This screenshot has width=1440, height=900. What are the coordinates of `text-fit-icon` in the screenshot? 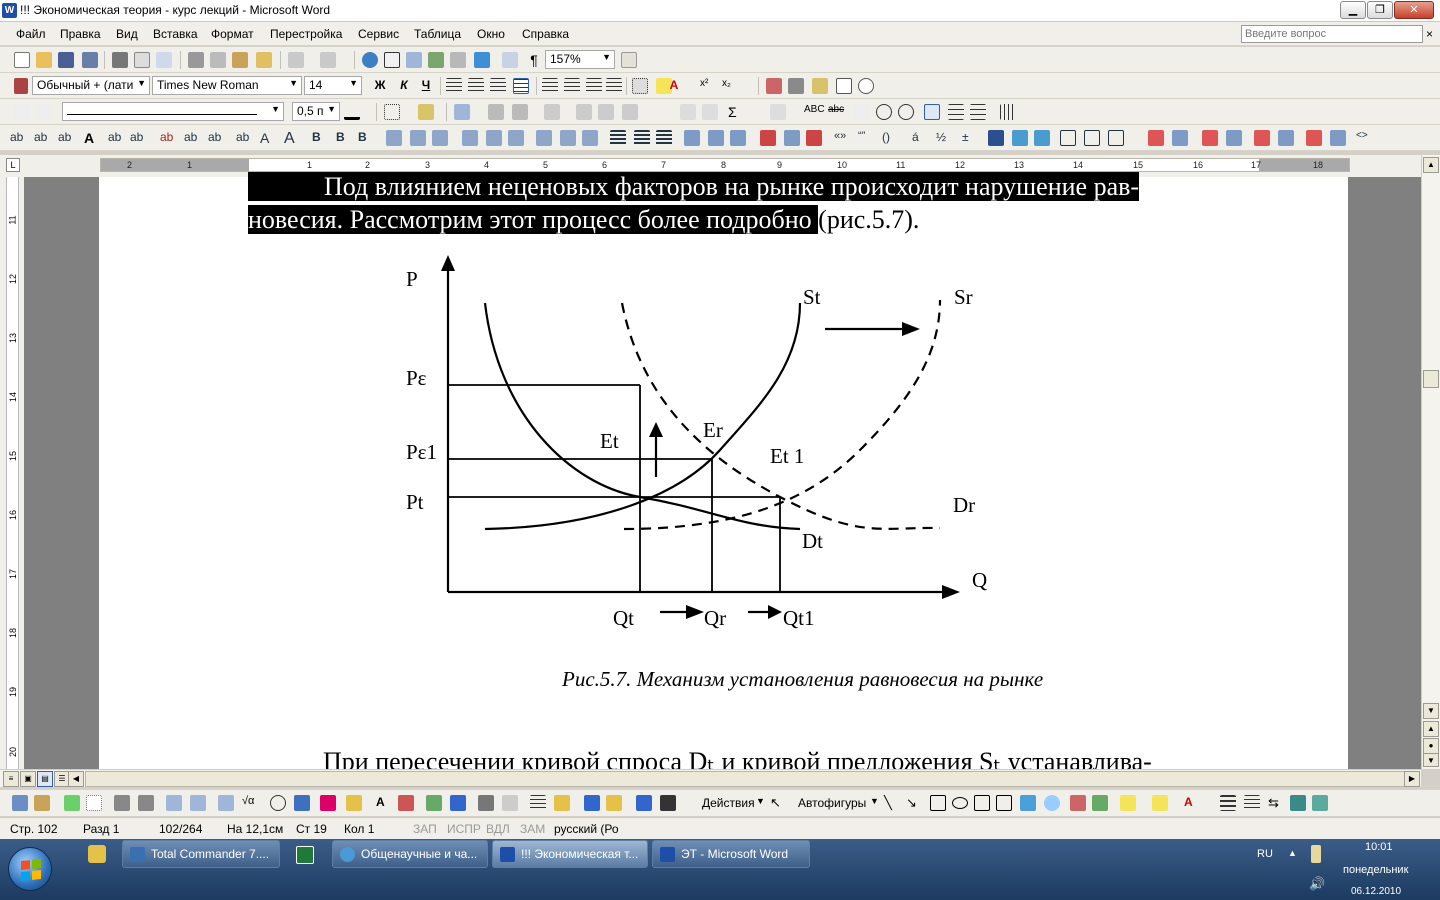 It's located at (862, 112).